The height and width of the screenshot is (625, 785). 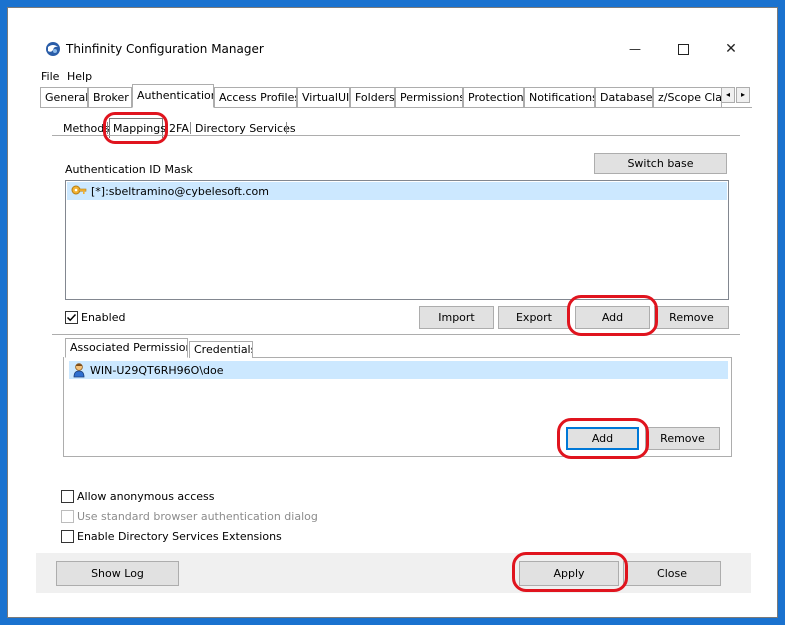 What do you see at coordinates (429, 97) in the screenshot?
I see `tab-permissions: Permissions` at bounding box center [429, 97].